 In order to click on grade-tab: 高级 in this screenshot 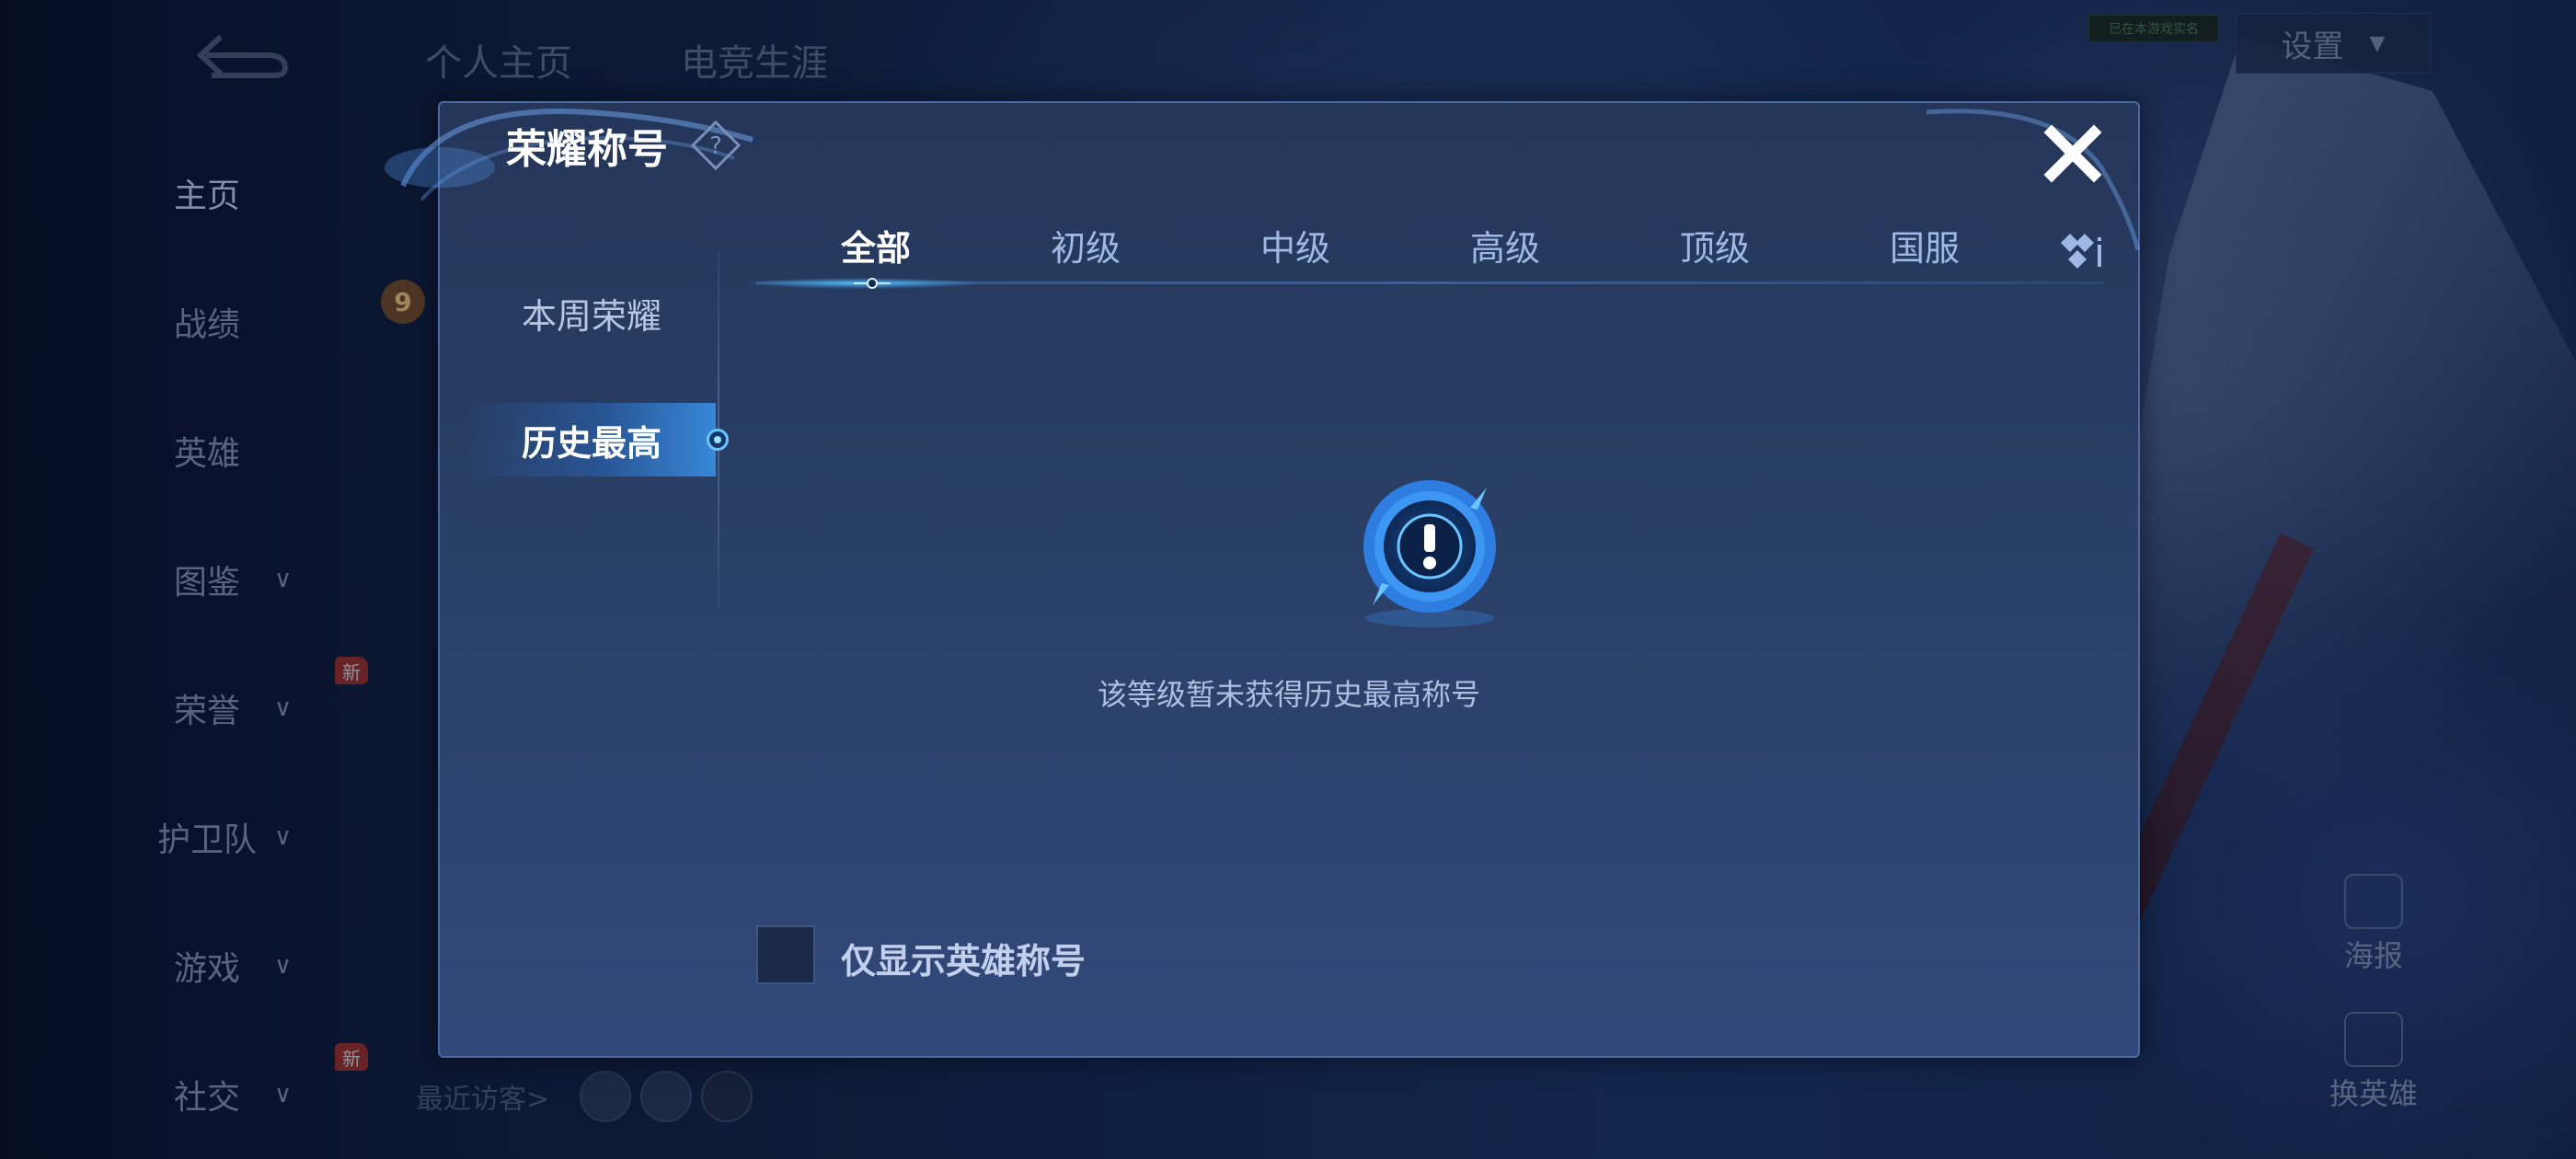, I will do `click(1505, 248)`.